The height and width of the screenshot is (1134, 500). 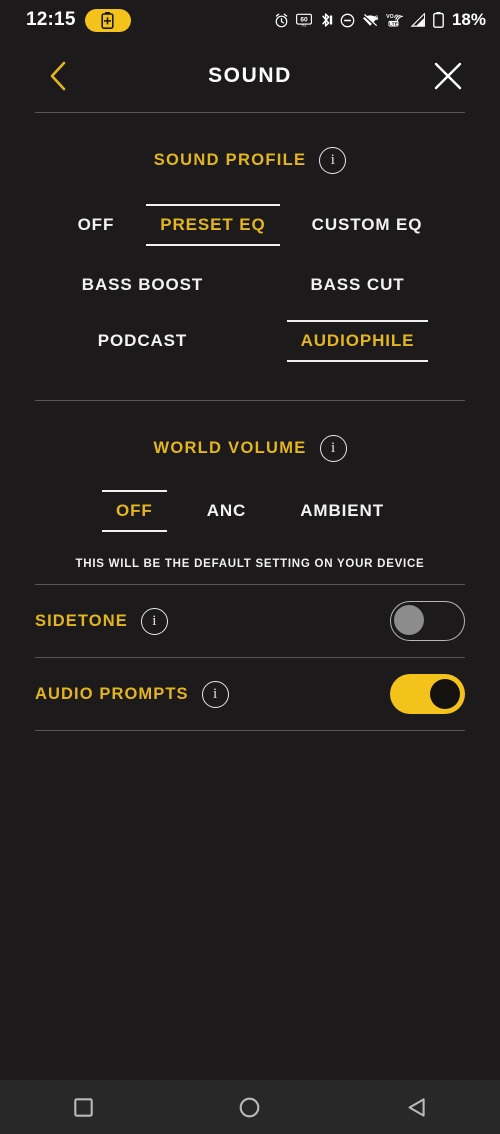 What do you see at coordinates (367, 225) in the screenshot?
I see `sound-profile-option-custom-eq: CUSTOM EQ` at bounding box center [367, 225].